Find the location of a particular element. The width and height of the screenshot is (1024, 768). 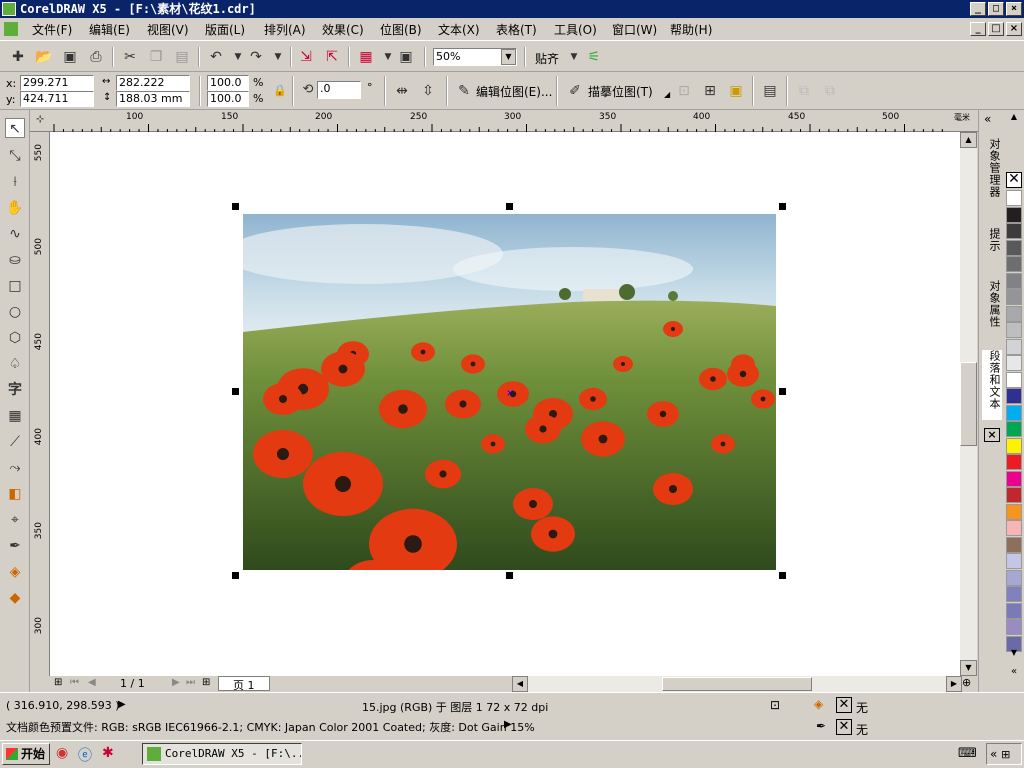

rectangle-tool-icon: □ is located at coordinates (15, 286).